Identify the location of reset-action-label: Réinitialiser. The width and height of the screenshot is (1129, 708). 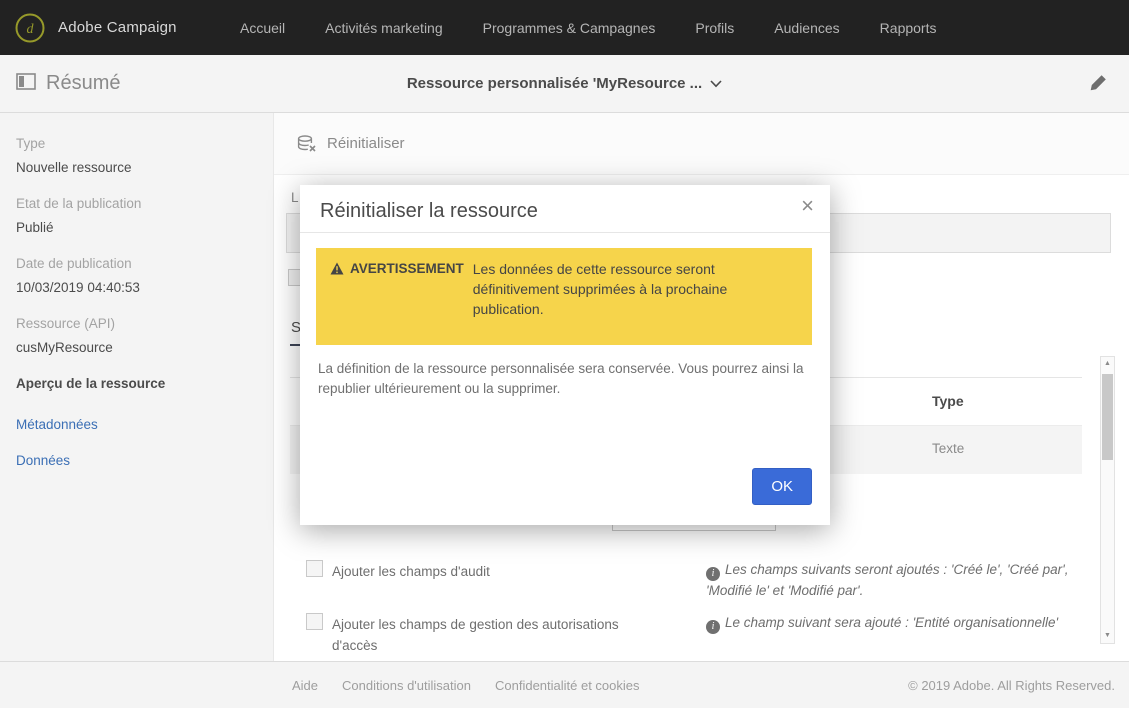
(366, 143).